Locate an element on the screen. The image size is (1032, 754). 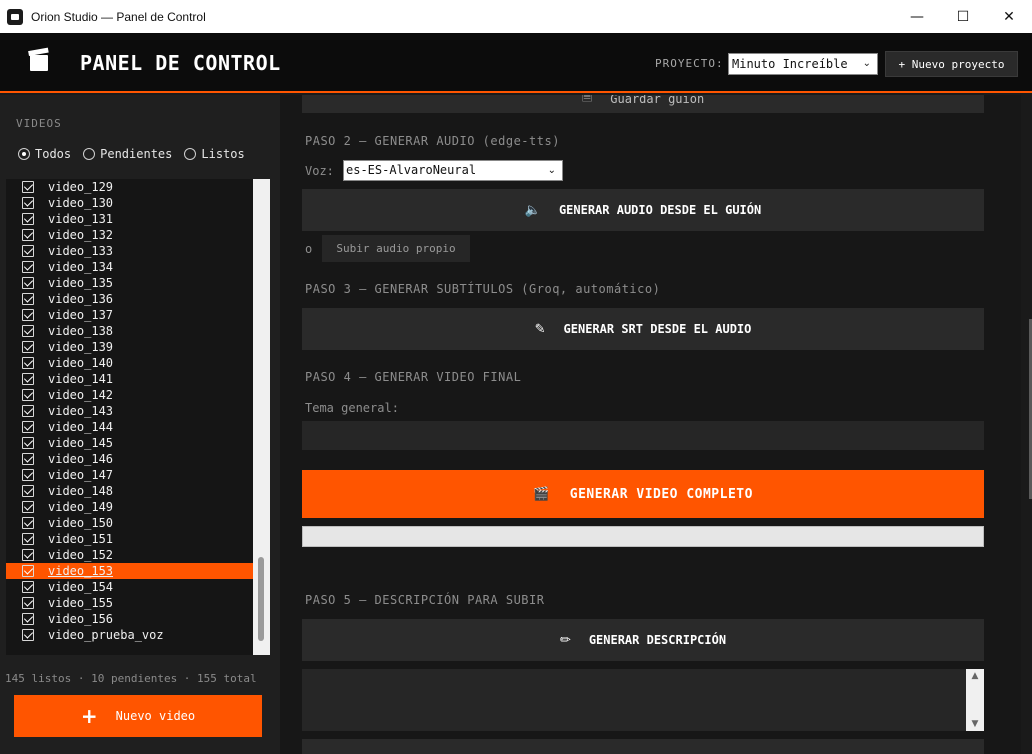
maximize-icon: ☐ is located at coordinates (963, 16).